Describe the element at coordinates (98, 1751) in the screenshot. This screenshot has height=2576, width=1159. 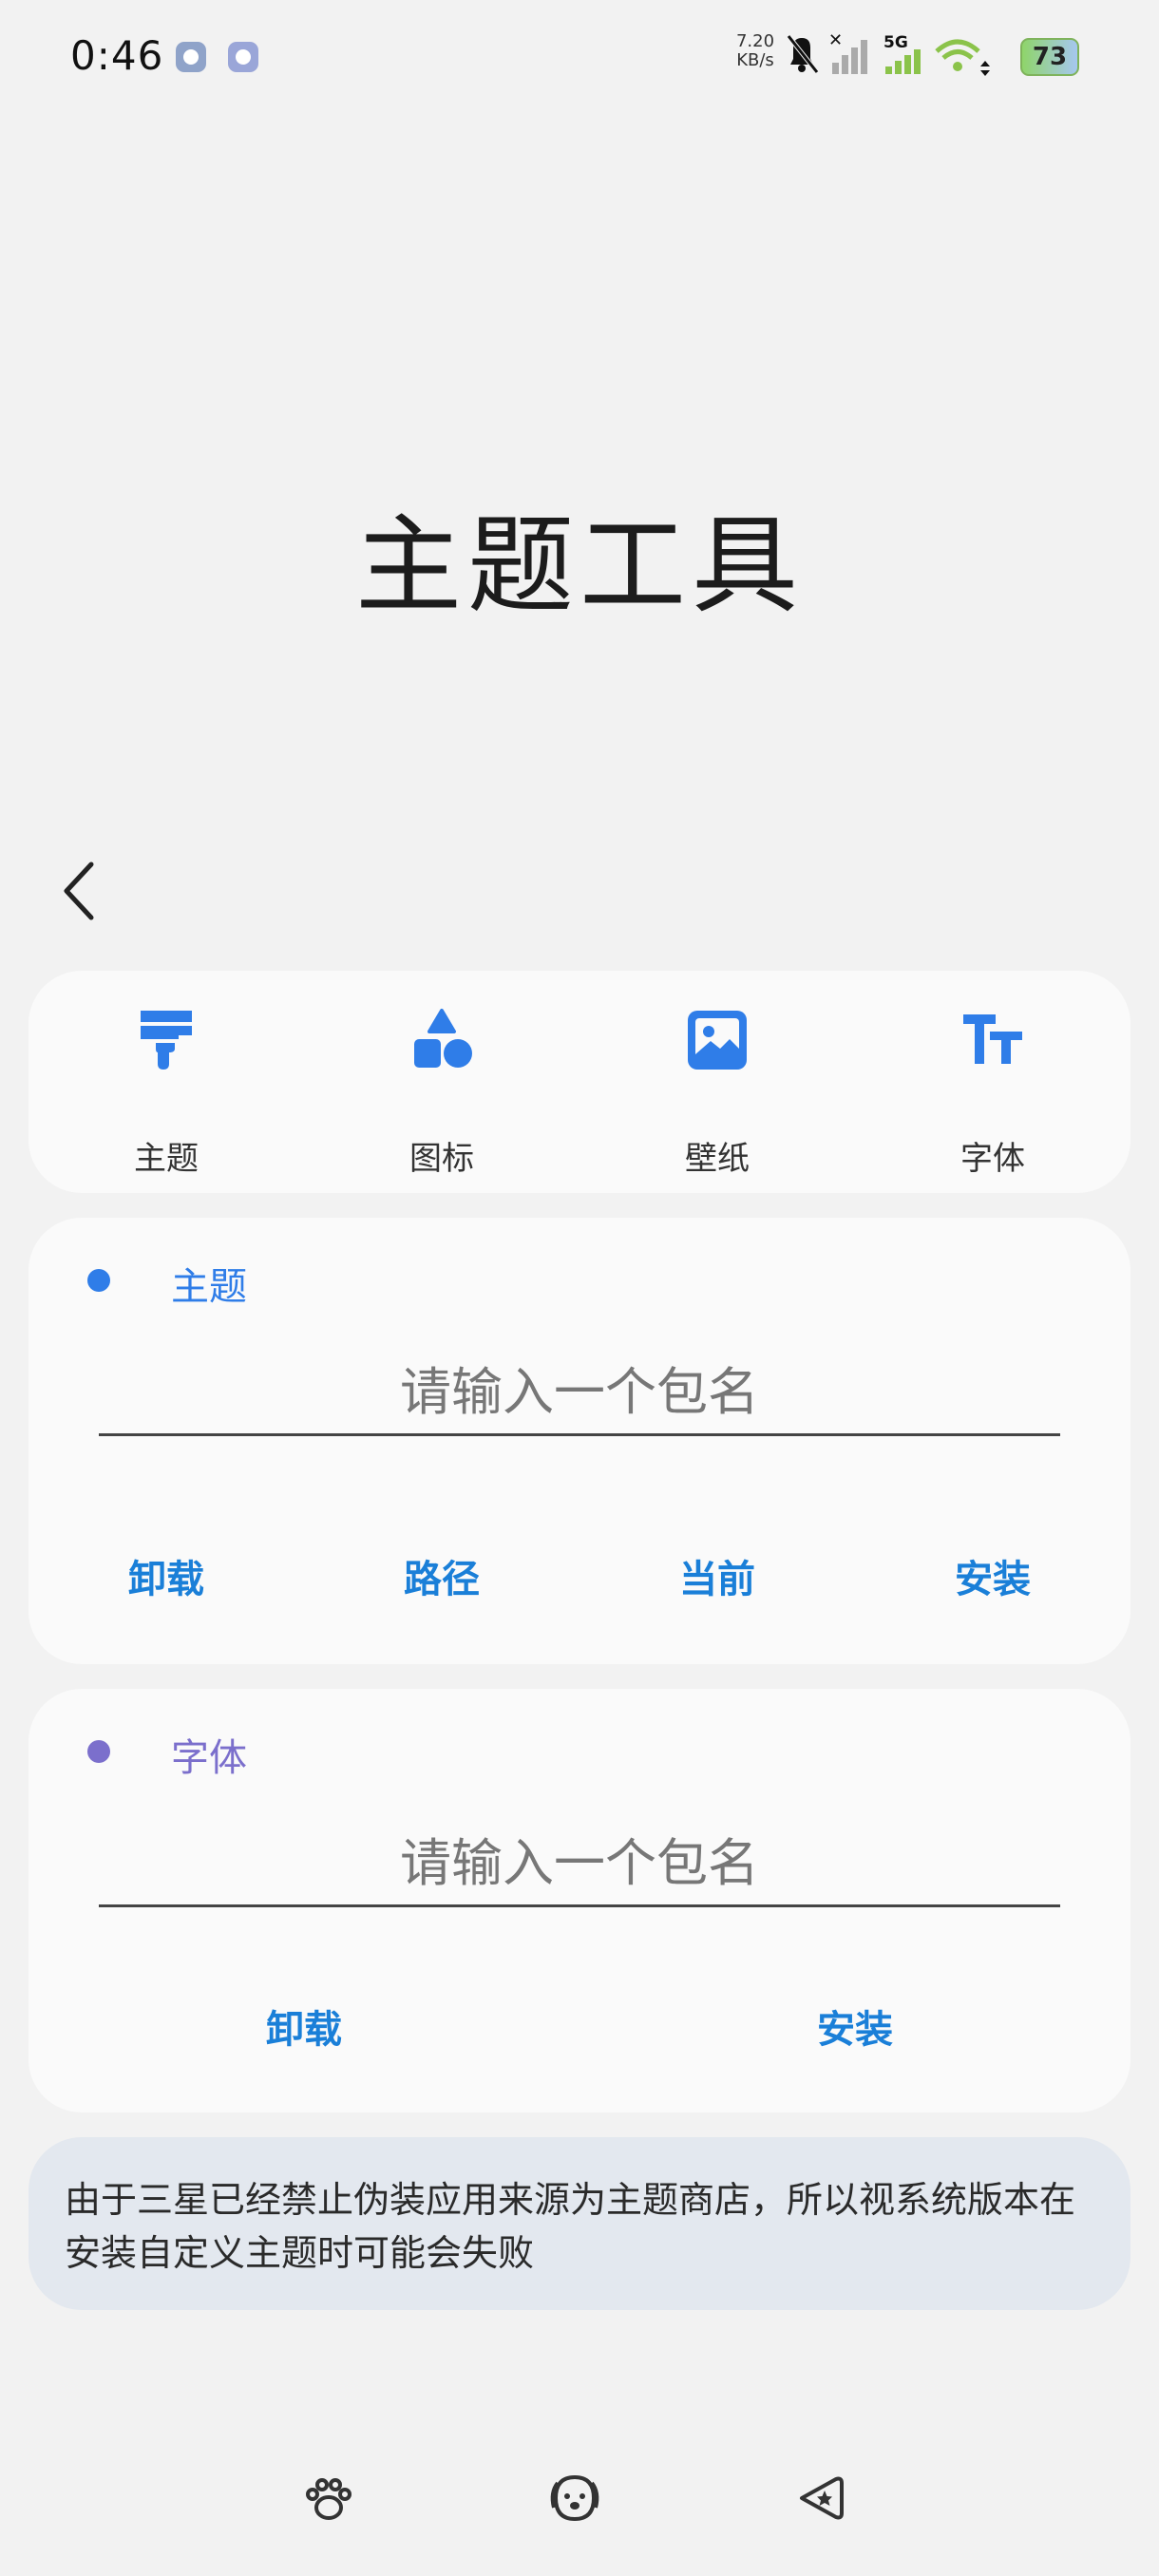
I see `font-section-dot` at that location.